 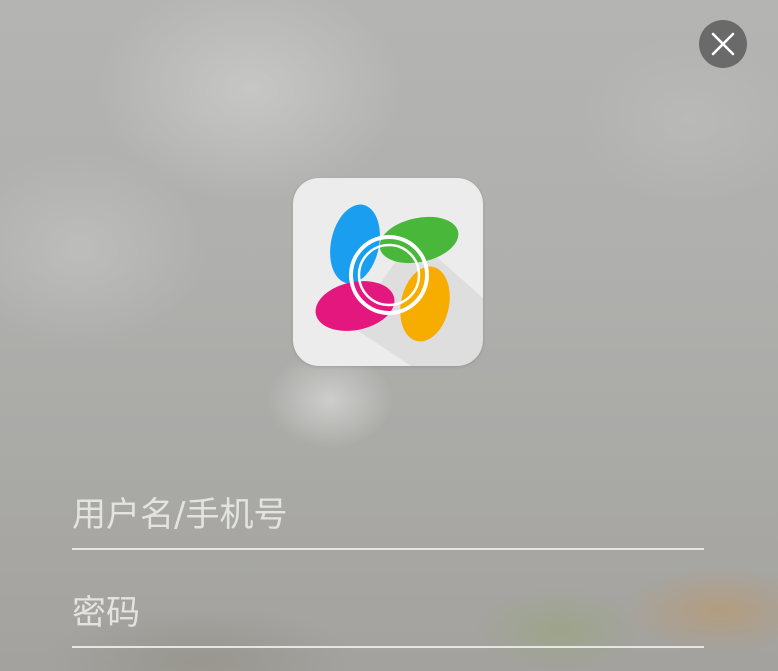 I want to click on username-input, so click(x=388, y=515).